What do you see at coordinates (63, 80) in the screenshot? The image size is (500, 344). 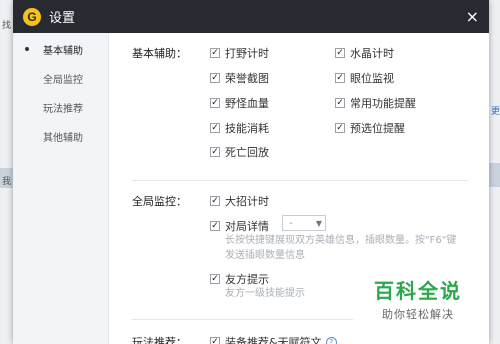 I see `sidebar-item-label: 全局监控` at bounding box center [63, 80].